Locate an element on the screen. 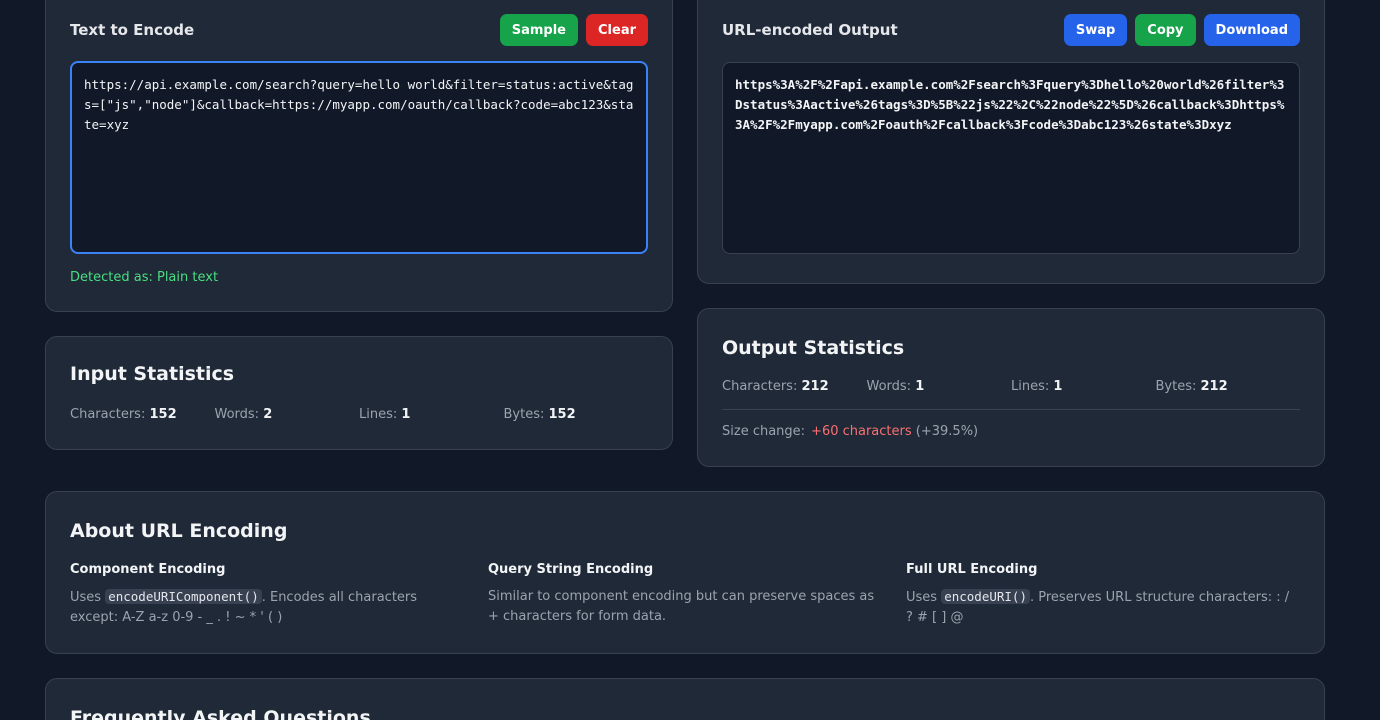 This screenshot has height=720, width=1380. faq-title: Frequently Asked Questions is located at coordinates (220, 713).